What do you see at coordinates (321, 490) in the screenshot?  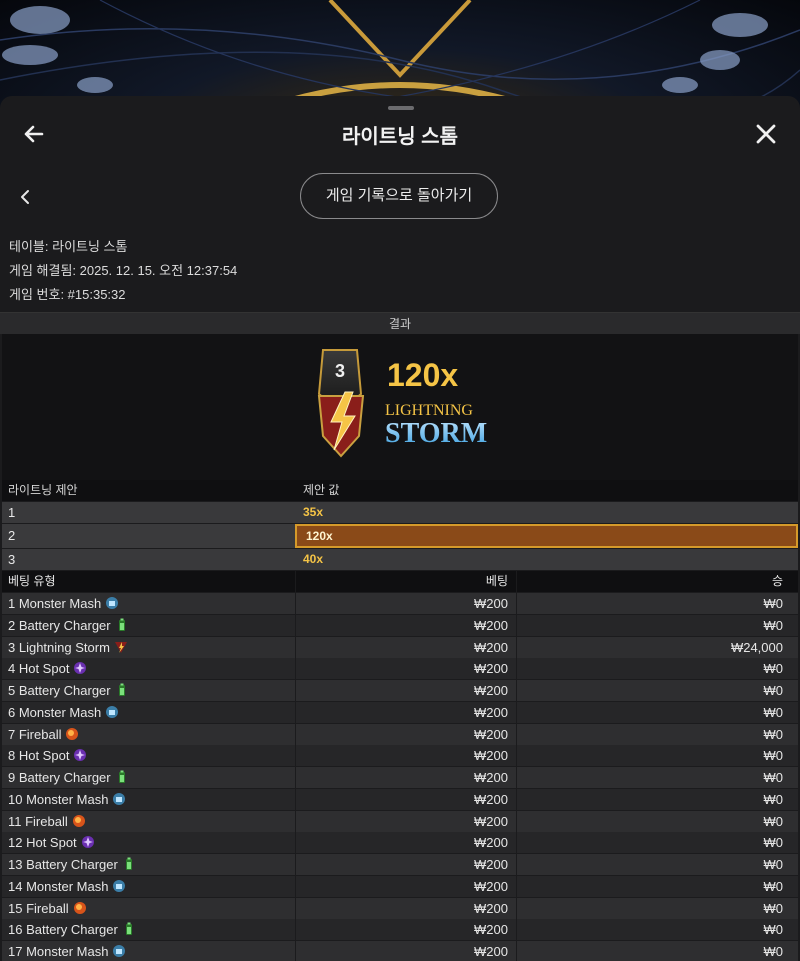 I see `col-suggested-value: 제안 값` at bounding box center [321, 490].